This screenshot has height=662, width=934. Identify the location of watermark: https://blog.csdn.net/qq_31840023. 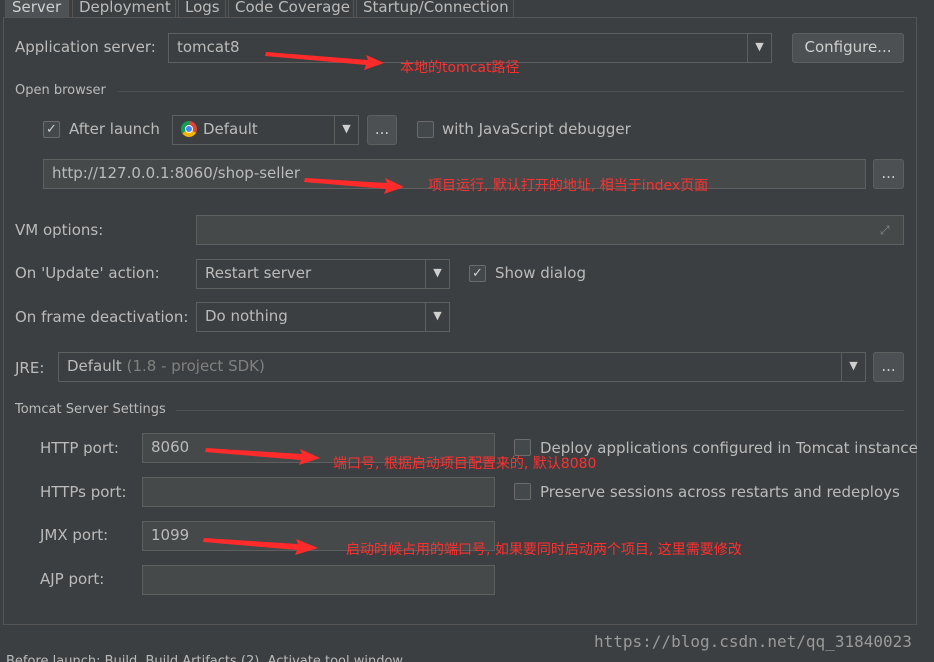
(753, 641).